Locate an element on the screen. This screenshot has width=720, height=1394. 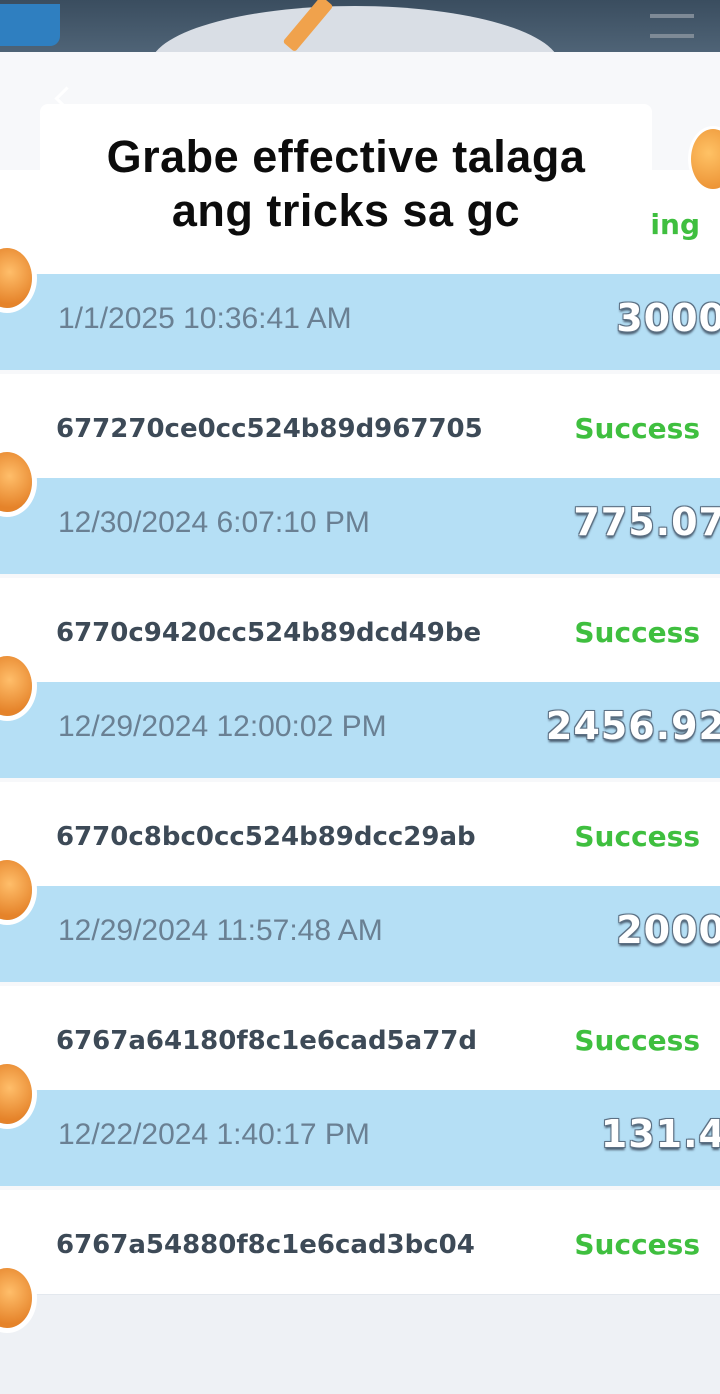
transaction-amount: 775.07 is located at coordinates (646, 522).